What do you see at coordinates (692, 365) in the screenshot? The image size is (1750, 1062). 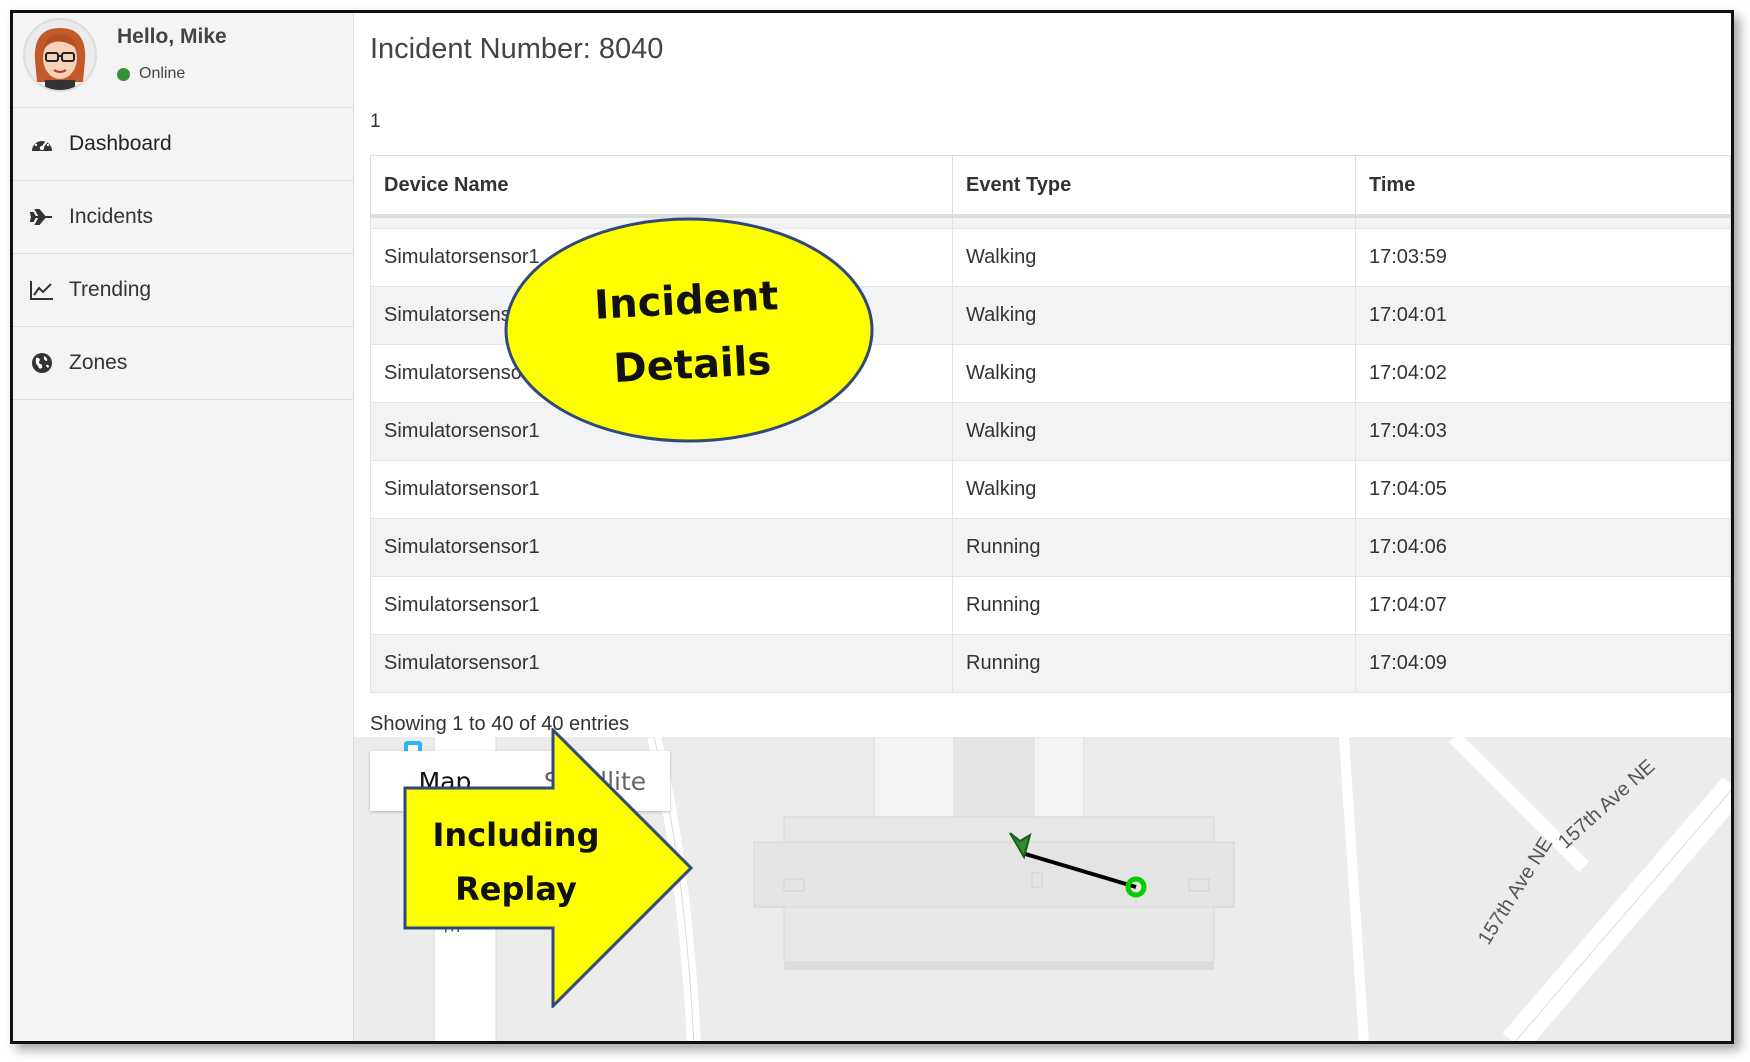 I see `callout-text-line2: Details` at bounding box center [692, 365].